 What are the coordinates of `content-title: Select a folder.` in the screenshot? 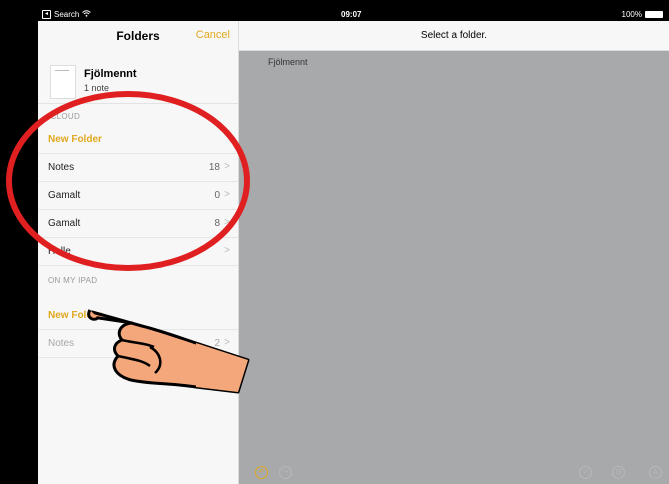 It's located at (454, 35).